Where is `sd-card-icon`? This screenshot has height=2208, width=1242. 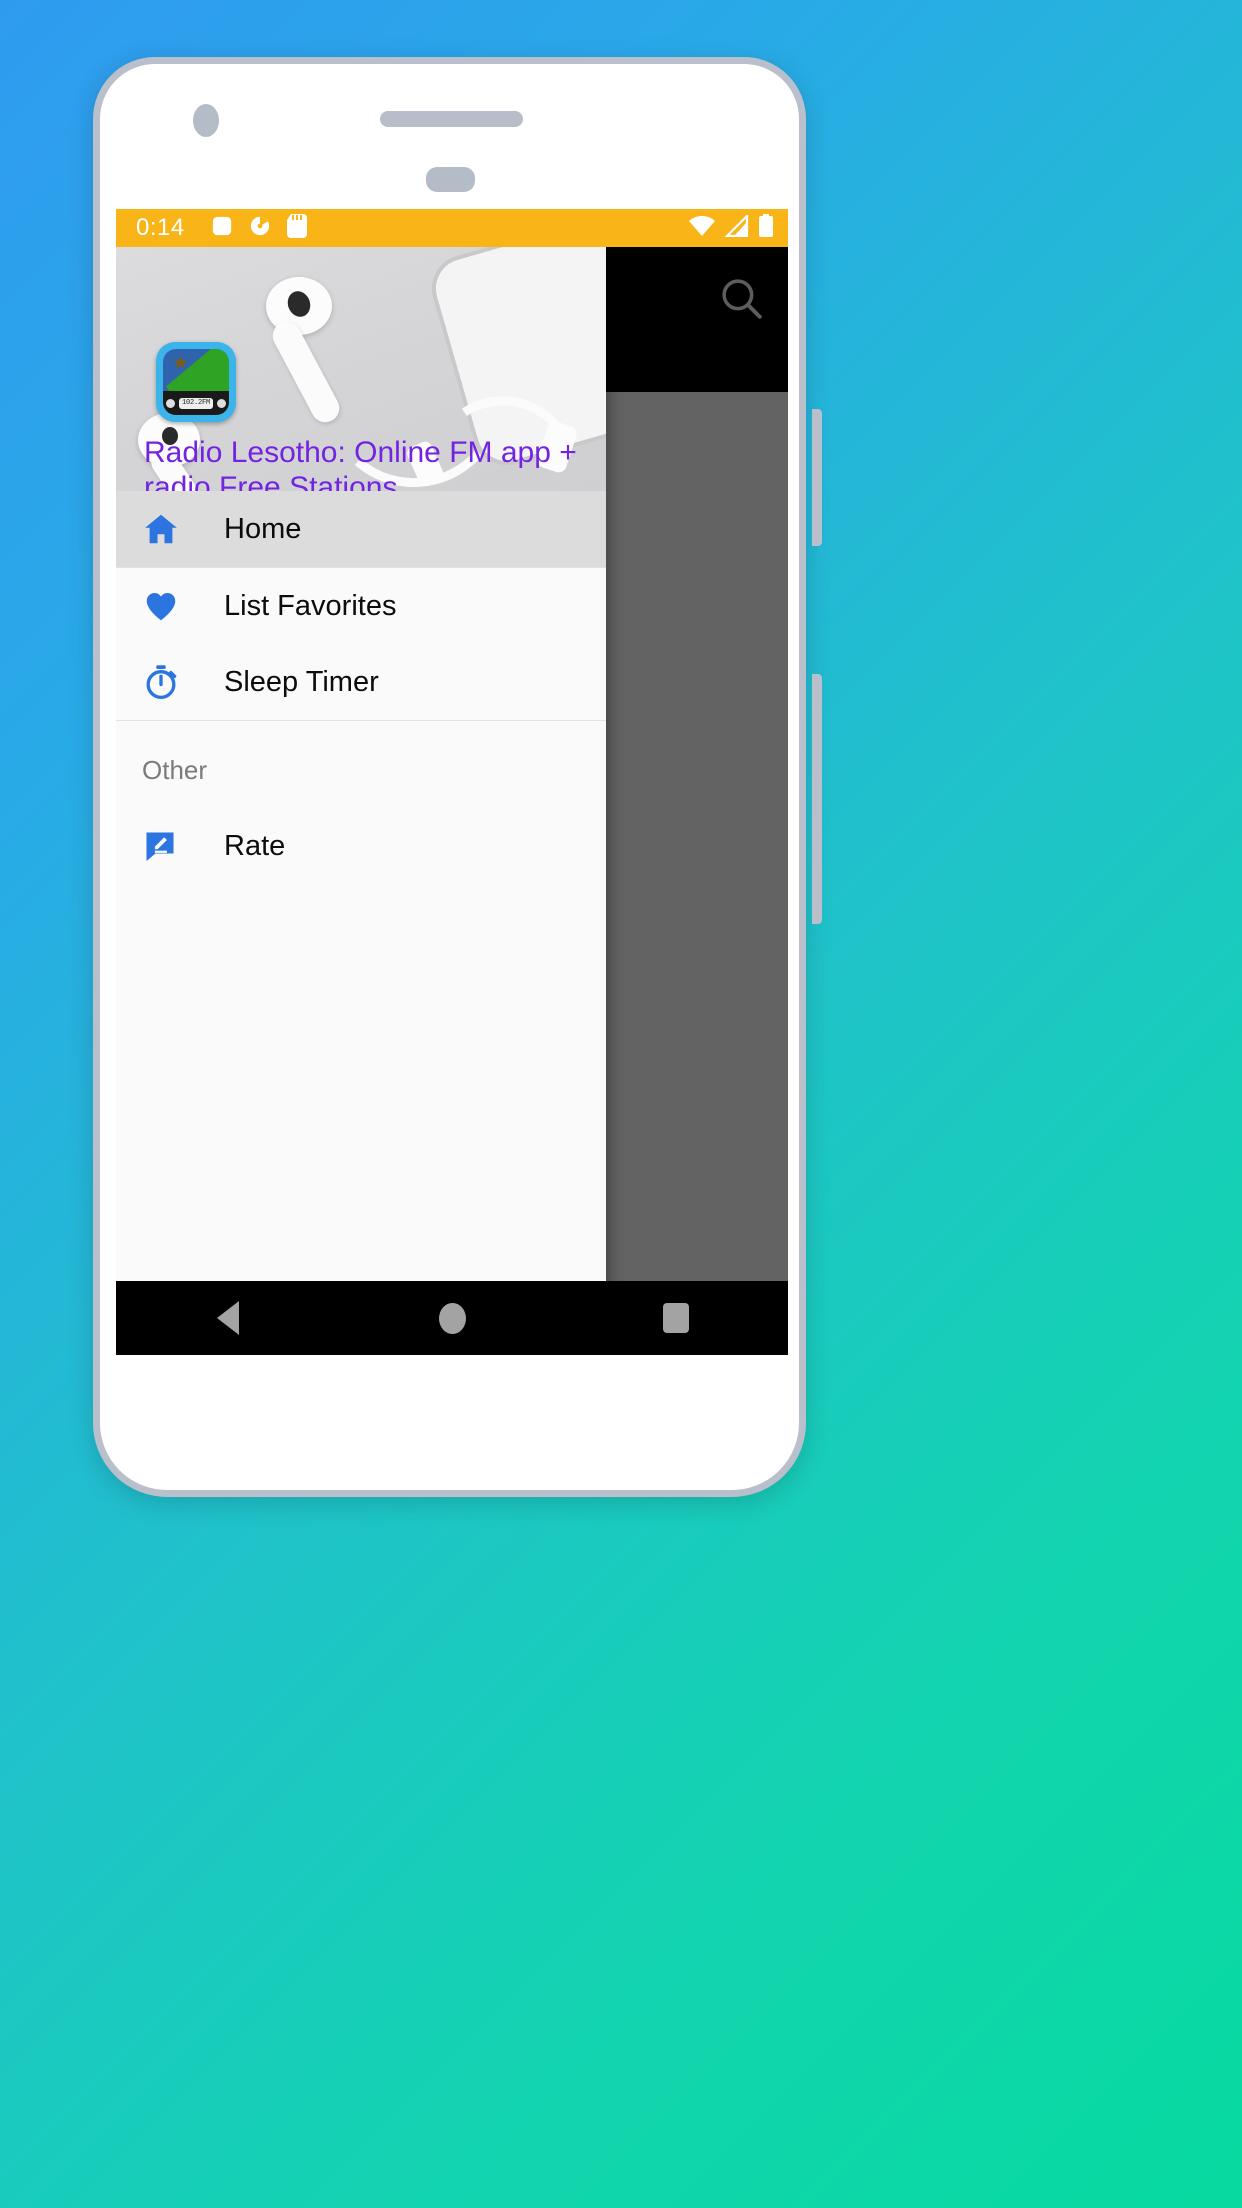 sd-card-icon is located at coordinates (296, 228).